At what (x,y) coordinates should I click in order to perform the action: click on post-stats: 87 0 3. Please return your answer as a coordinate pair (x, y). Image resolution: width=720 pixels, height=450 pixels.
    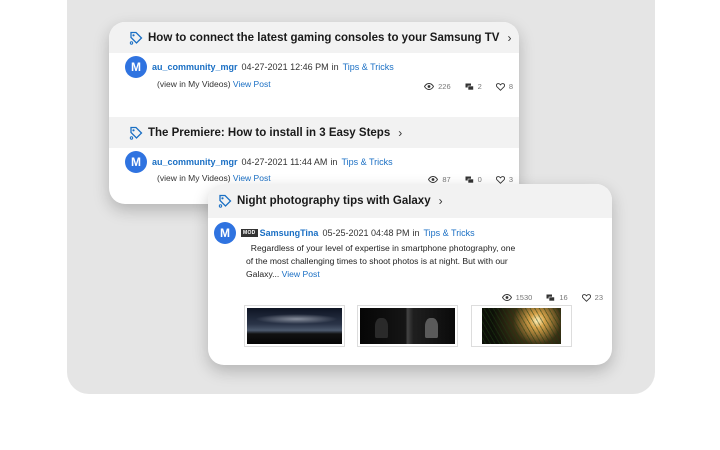
    Looking at the image, I should click on (470, 179).